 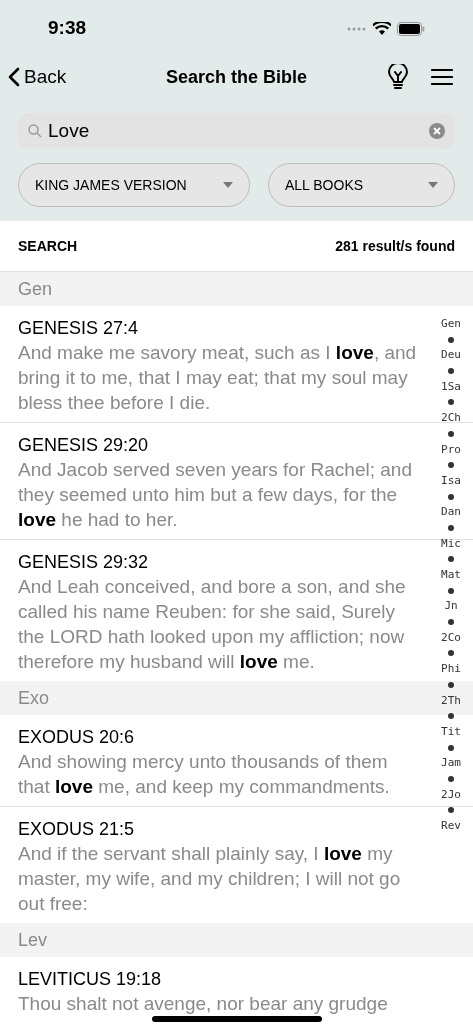 I want to click on search-input: Love, so click(x=235, y=131).